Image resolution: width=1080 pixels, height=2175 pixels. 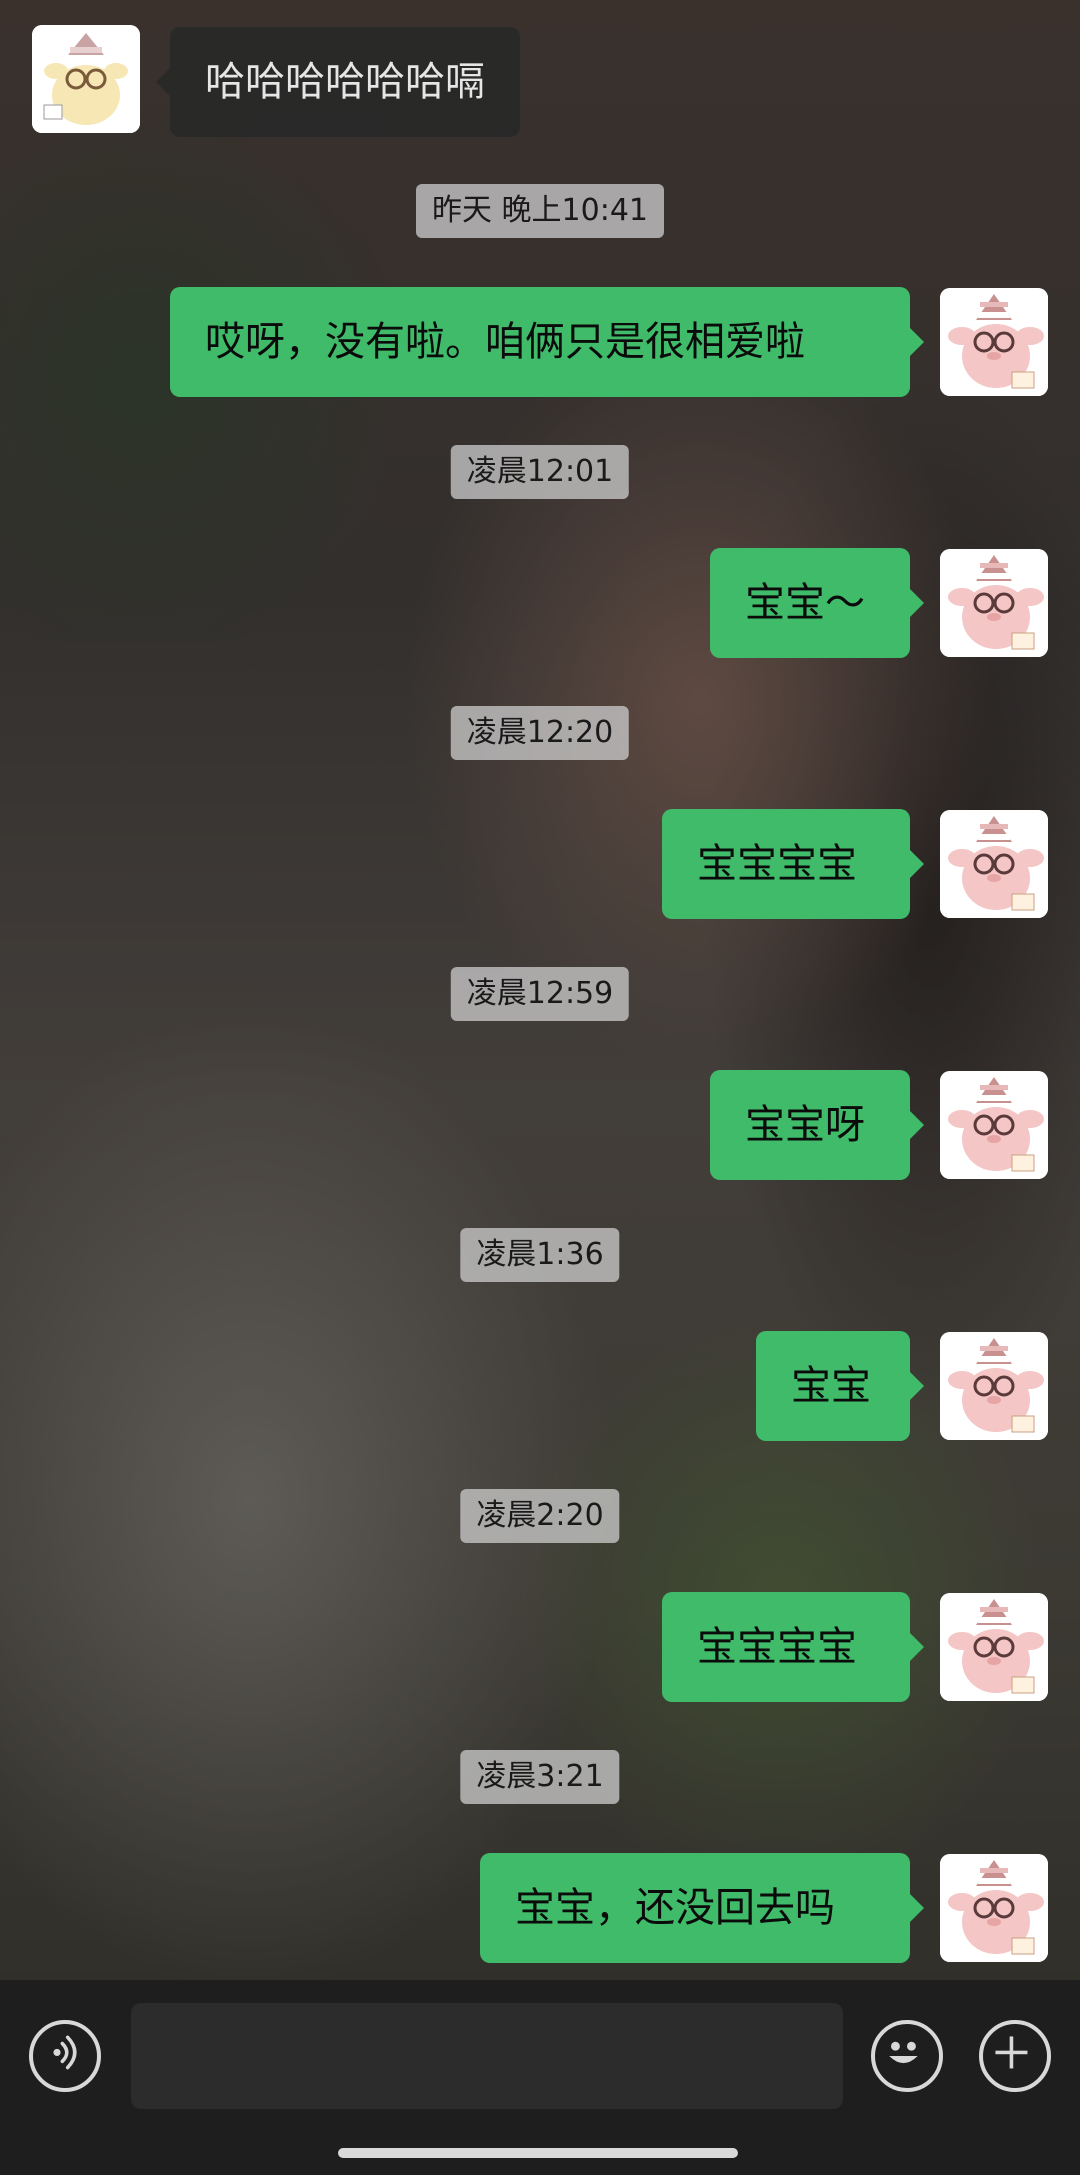 I want to click on emoji-button, so click(x=907, y=2056).